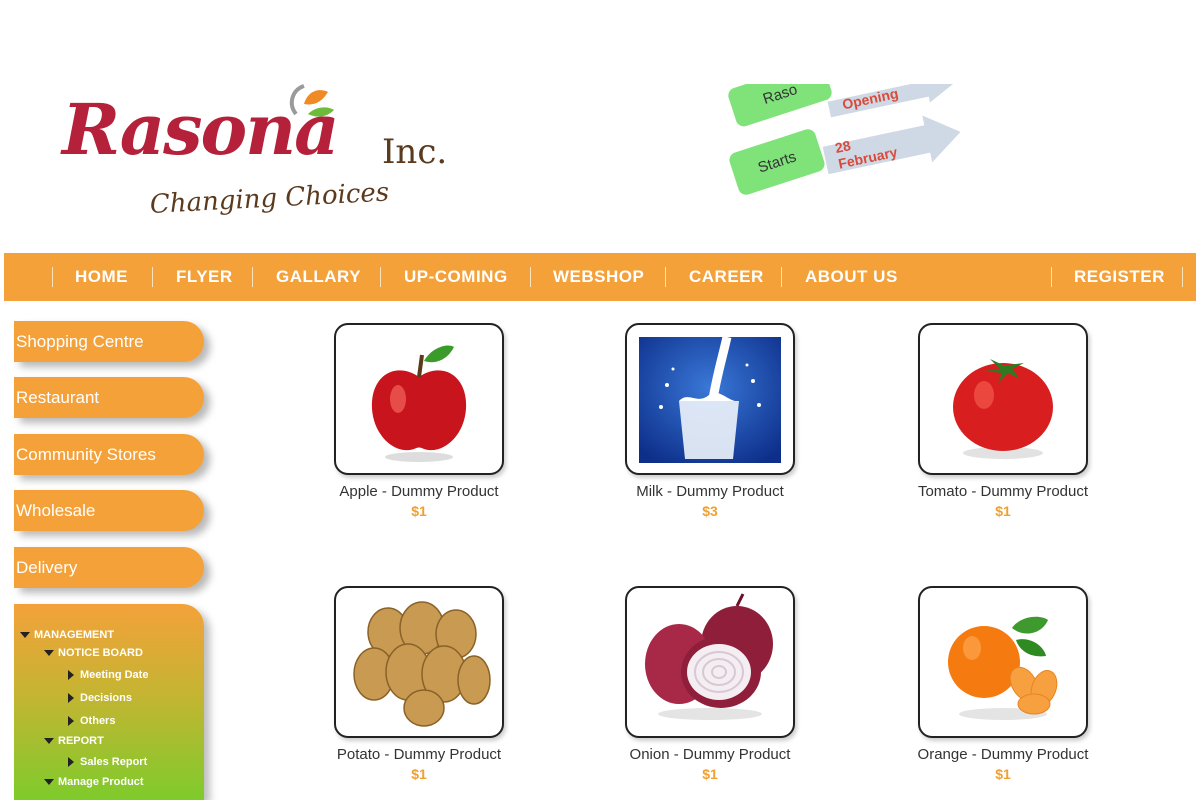  What do you see at coordinates (109, 397) in the screenshot?
I see `sidebar-restaurant: Restaurant` at bounding box center [109, 397].